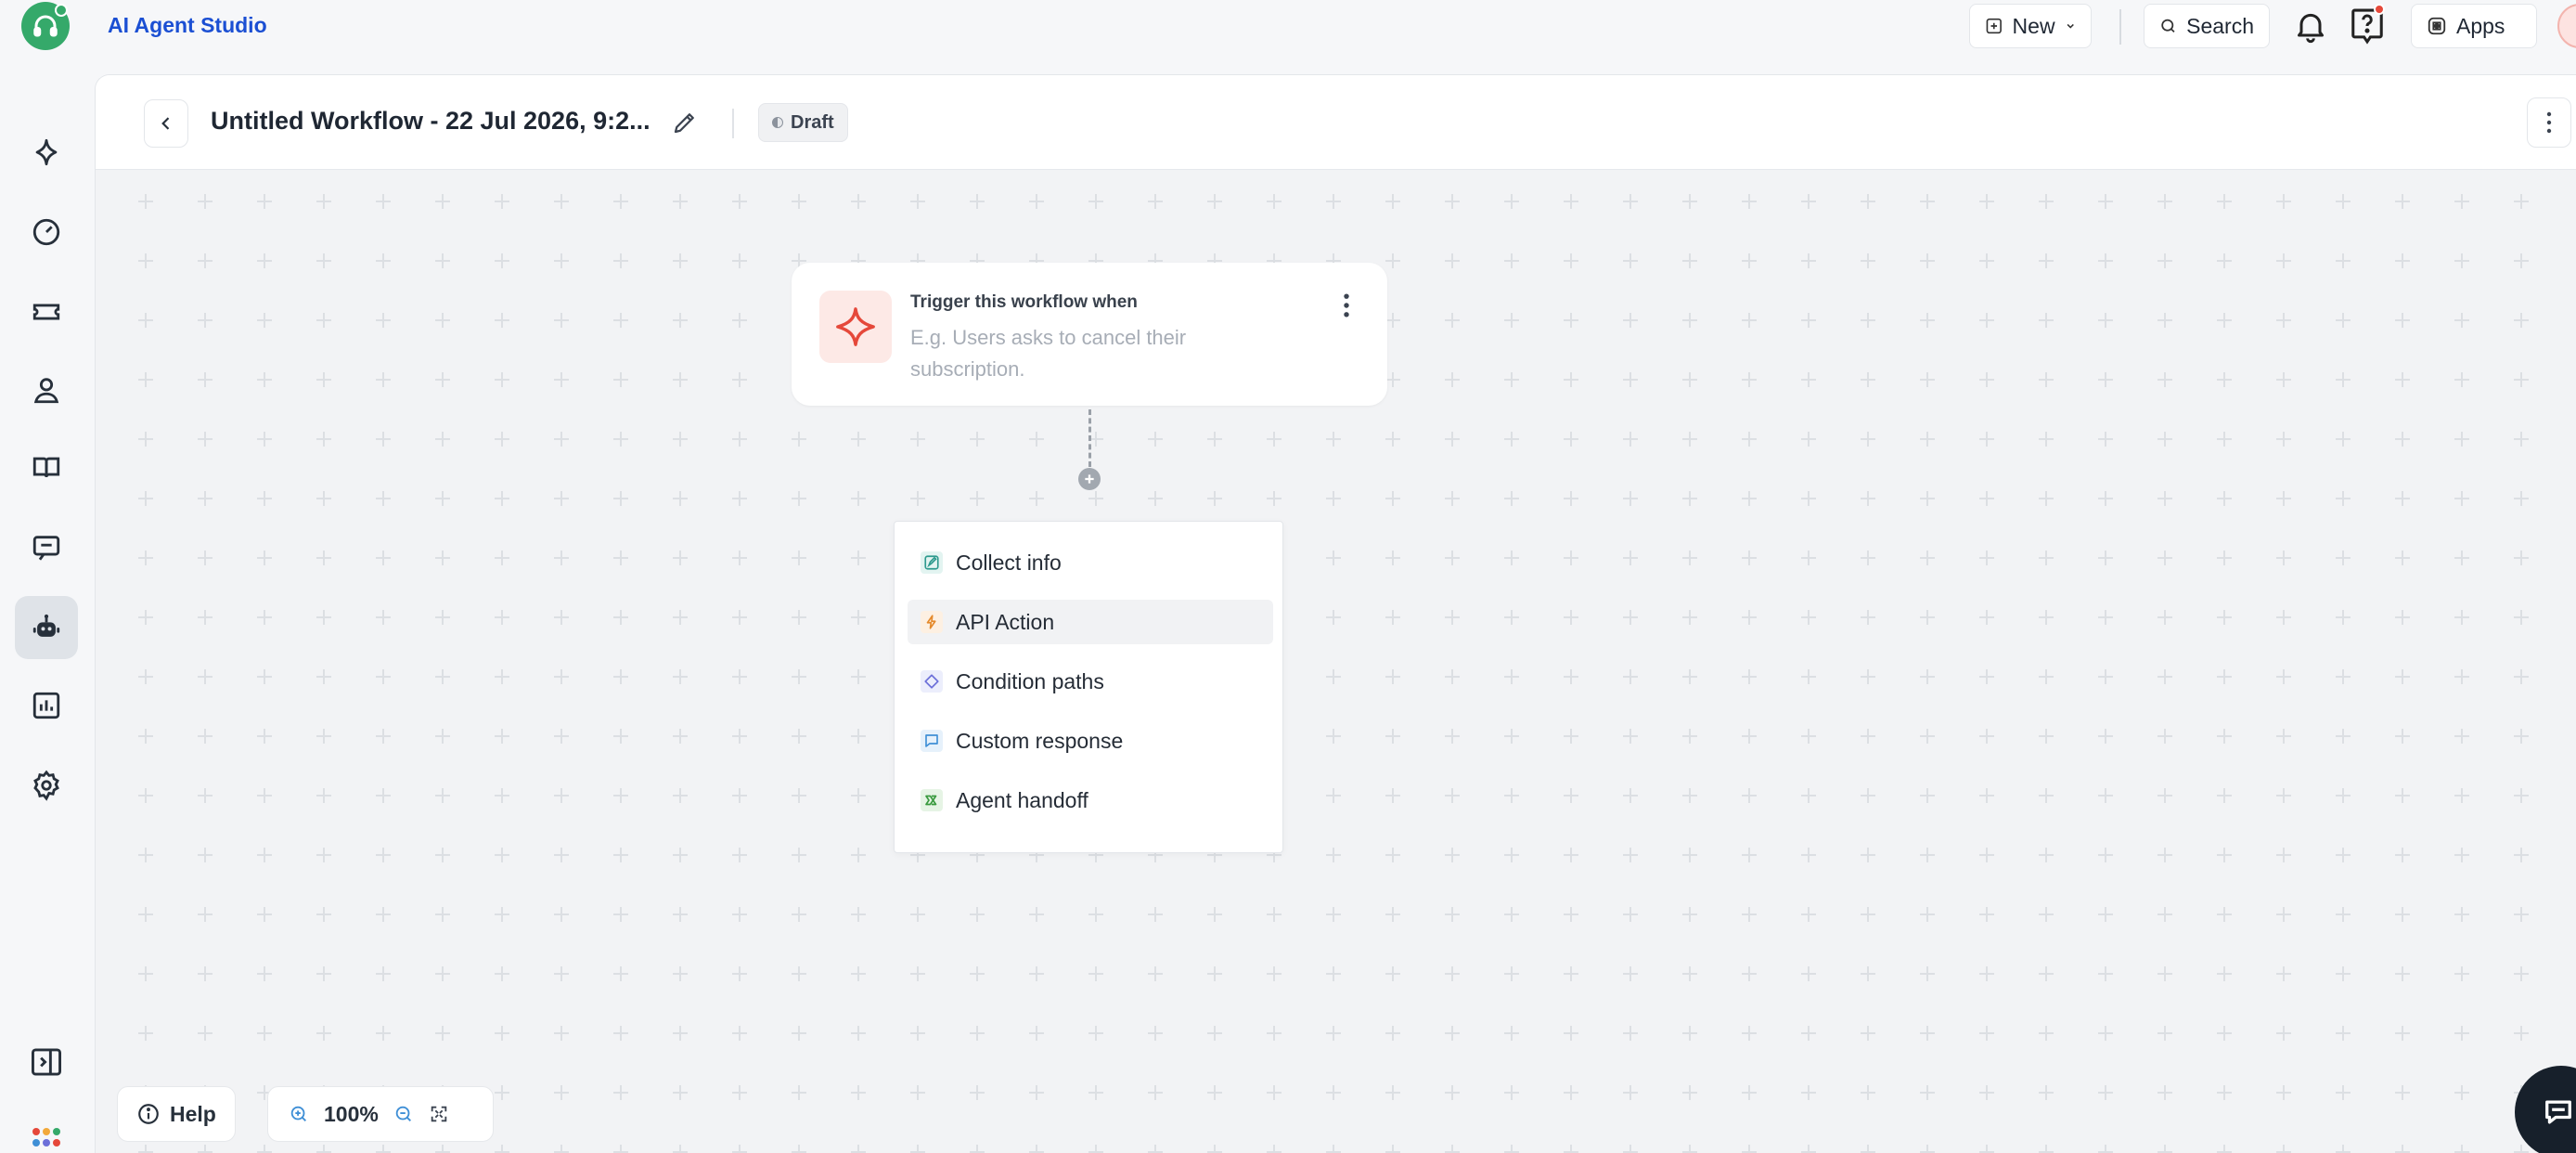 Image resolution: width=2576 pixels, height=1153 pixels. I want to click on conversation-icon, so click(46, 548).